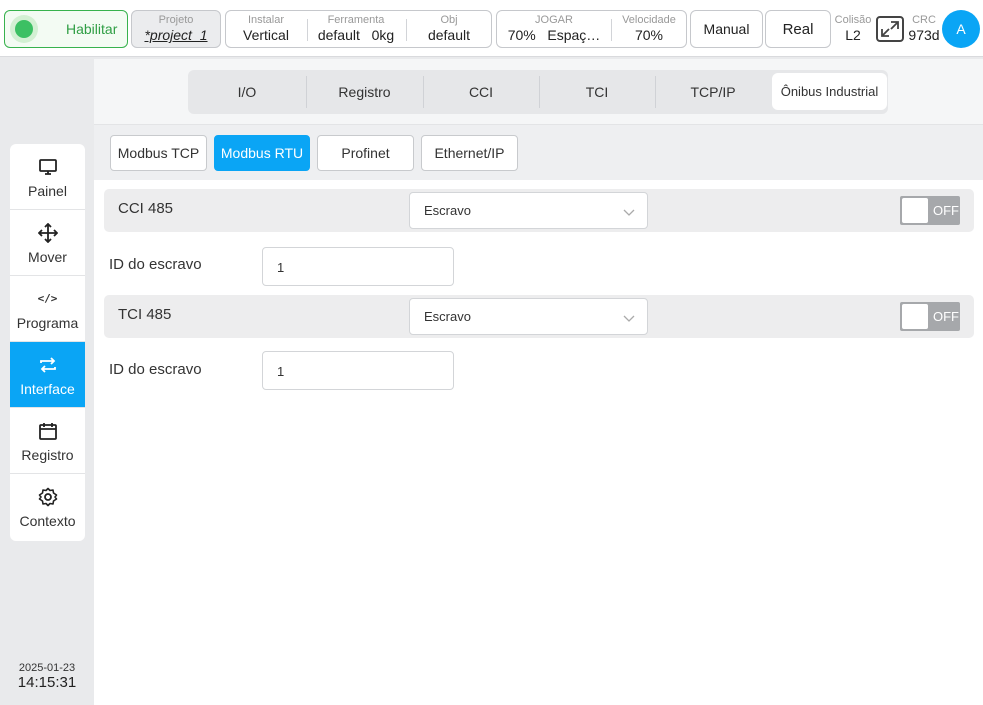 This screenshot has height=705, width=983. I want to click on clock-date: 2025-01-23, so click(47, 668).